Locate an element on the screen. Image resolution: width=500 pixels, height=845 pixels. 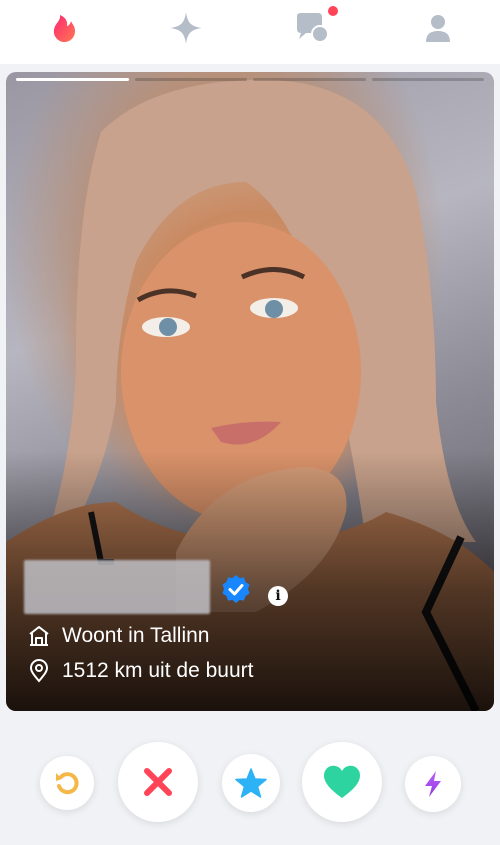
location-row: Woont in Tallinn is located at coordinates (118, 636).